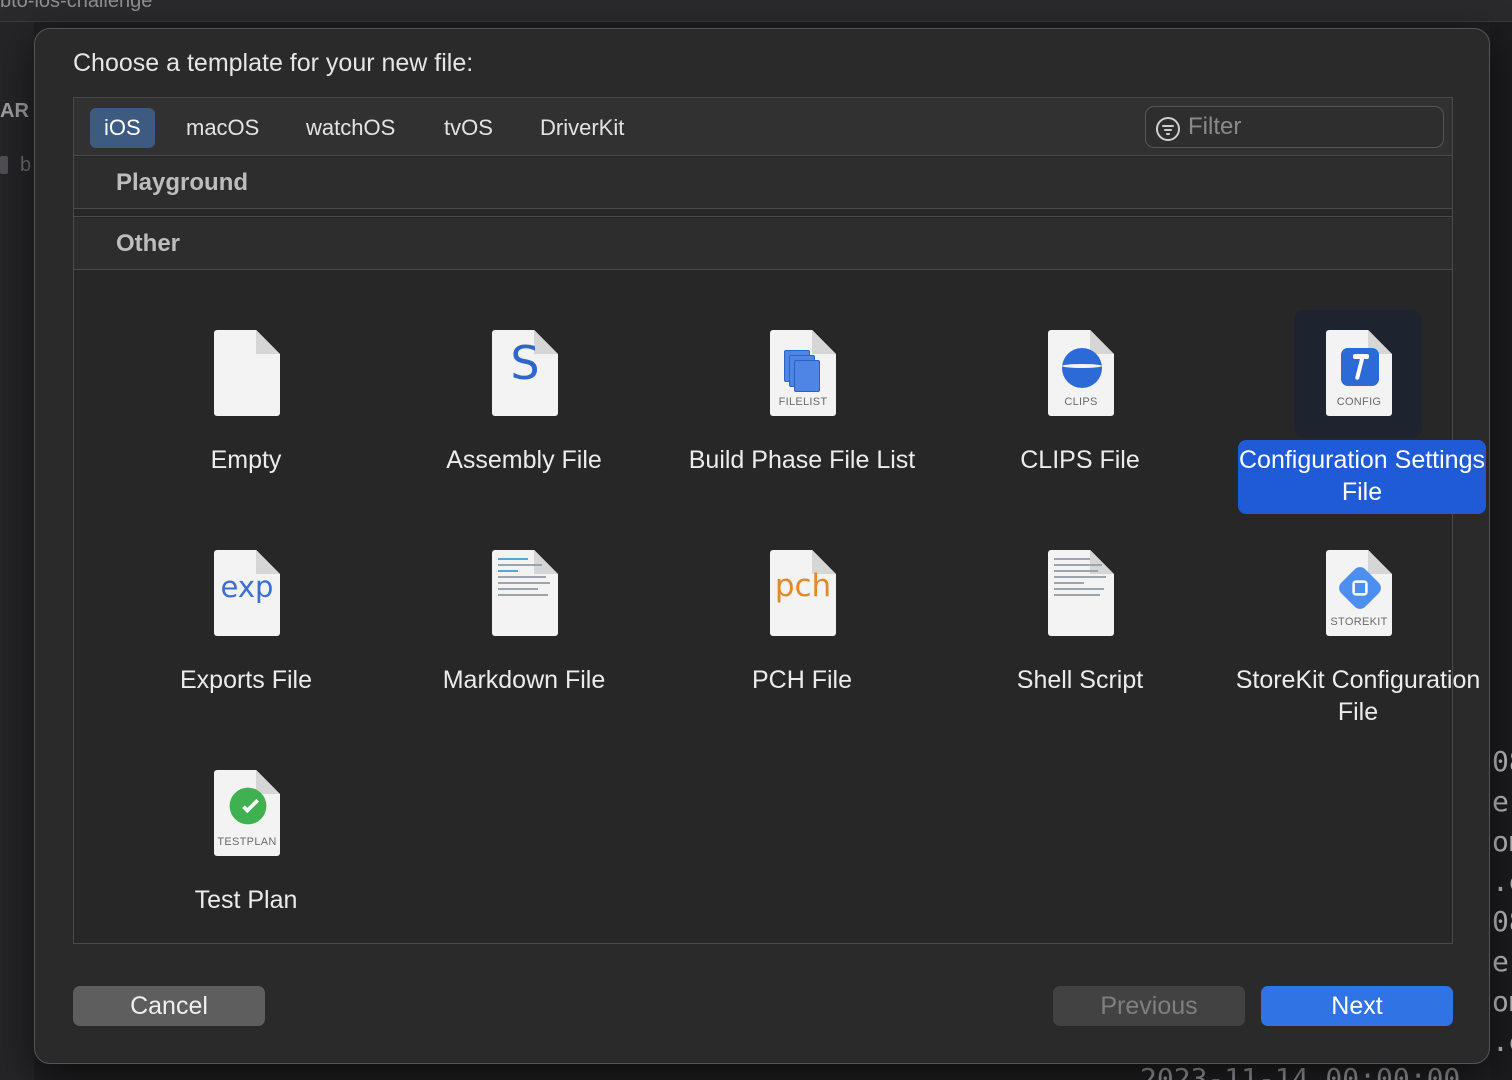  I want to click on section-header-playground: Playground, so click(763, 183).